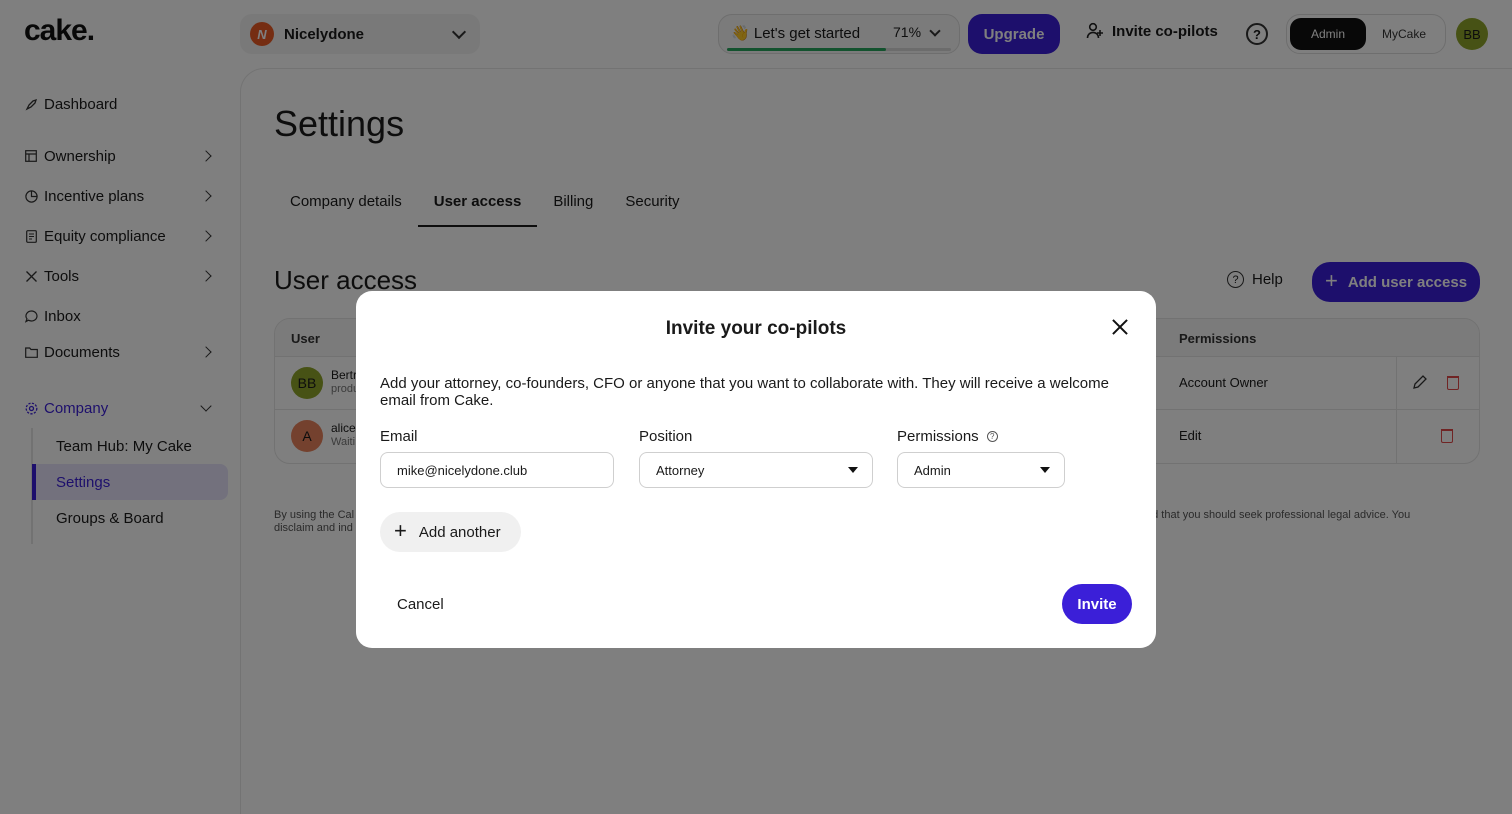 This screenshot has height=814, width=1512. I want to click on position-label: Position, so click(666, 436).